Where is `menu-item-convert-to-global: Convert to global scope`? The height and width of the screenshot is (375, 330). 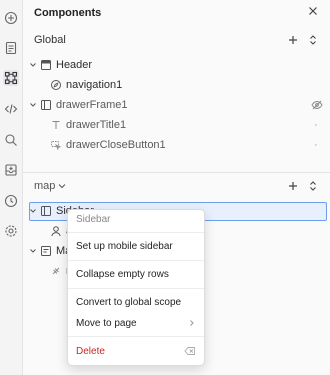
menu-item-convert-to-global: Convert to global scope is located at coordinates (136, 302).